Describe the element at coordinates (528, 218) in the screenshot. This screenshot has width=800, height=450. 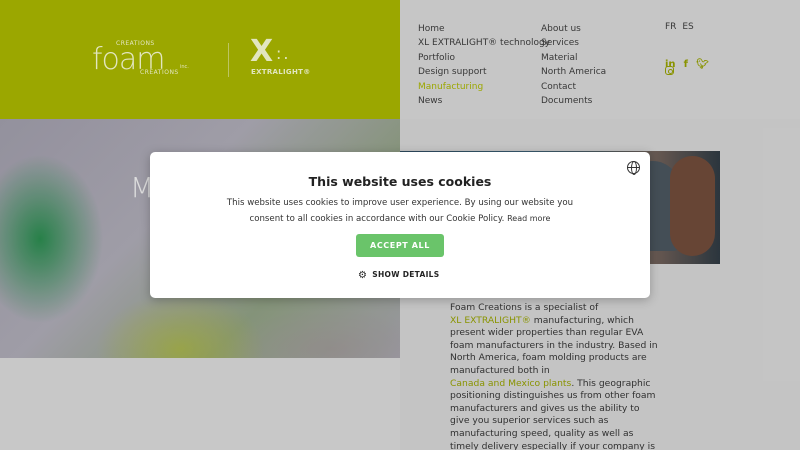
I see `read-more-link: Read more` at that location.